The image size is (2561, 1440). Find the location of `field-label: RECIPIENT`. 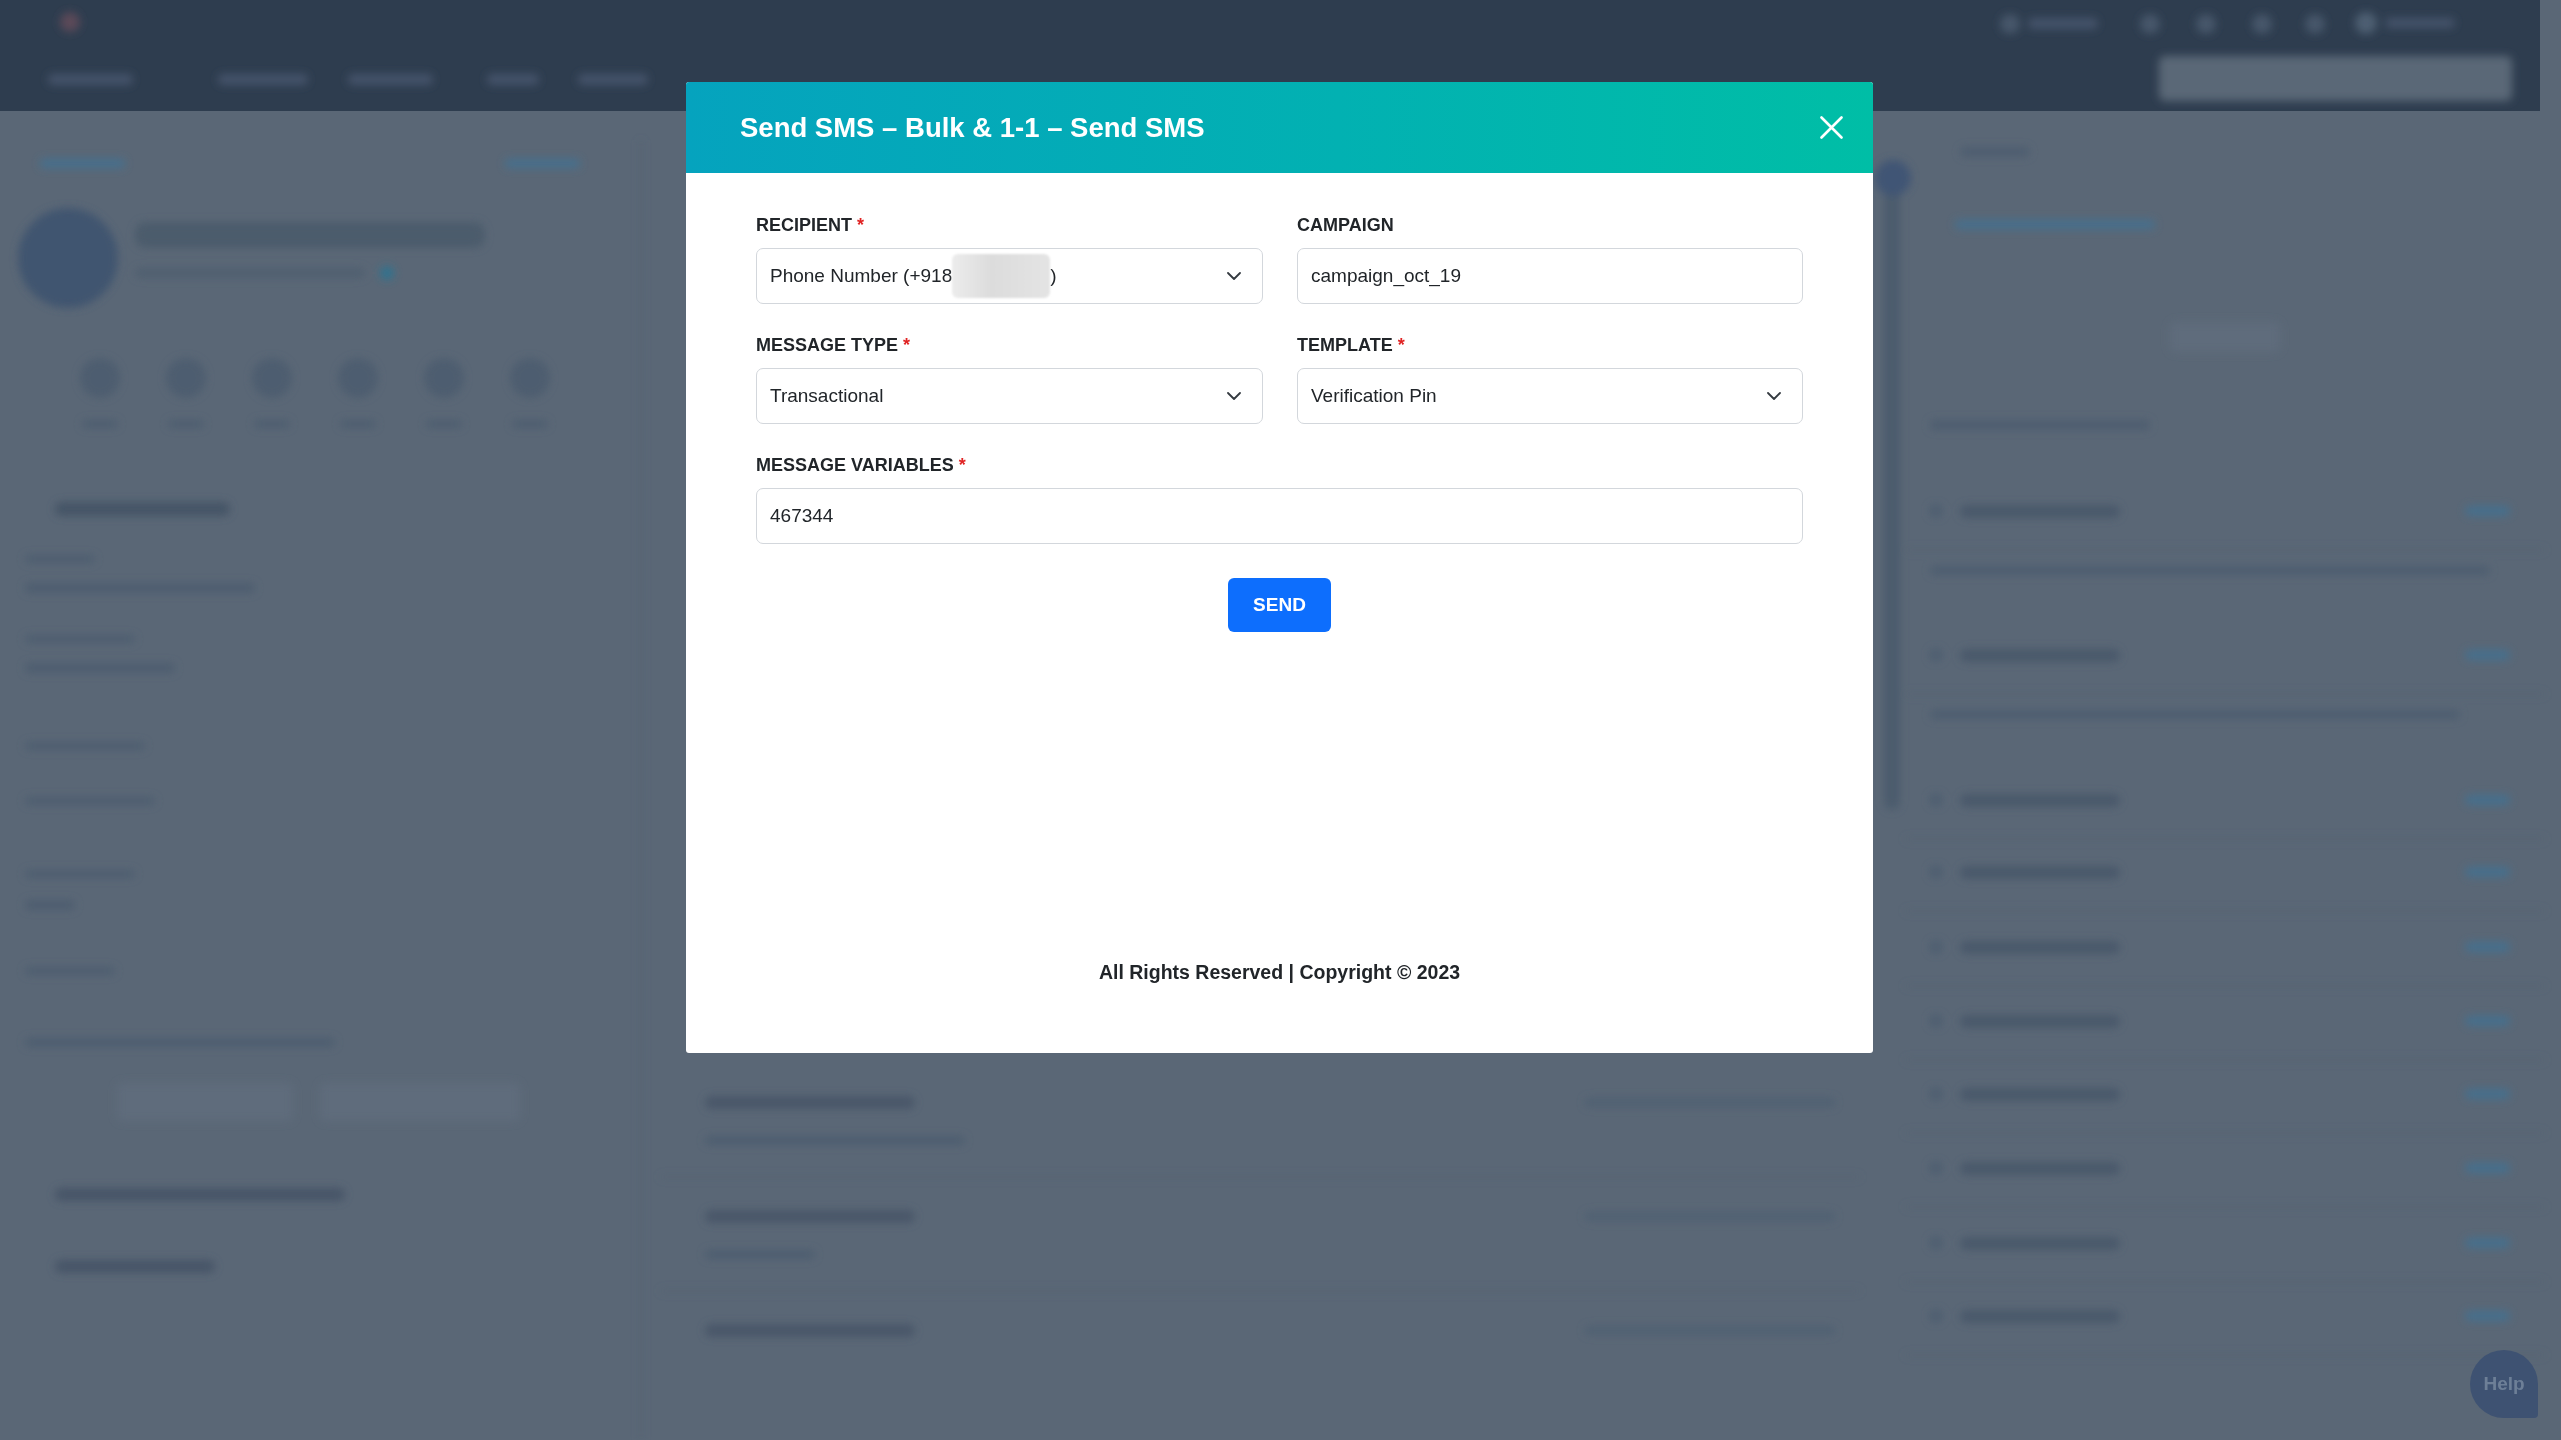

field-label: RECIPIENT is located at coordinates (804, 225).